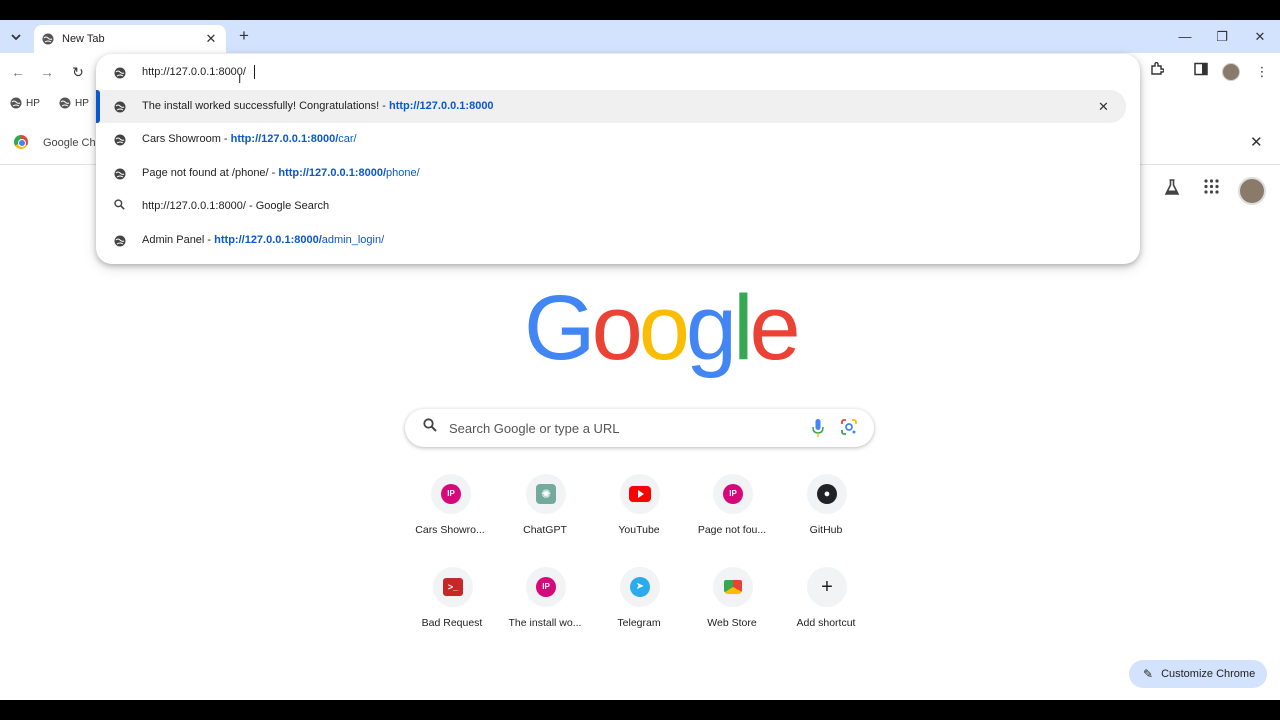  What do you see at coordinates (1231, 72) in the screenshot?
I see `profile-avatar` at bounding box center [1231, 72].